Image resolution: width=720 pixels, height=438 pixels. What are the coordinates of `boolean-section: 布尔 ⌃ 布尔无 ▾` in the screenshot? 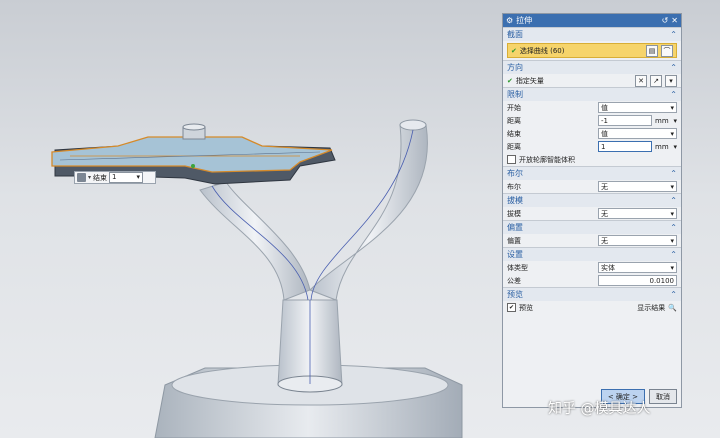 It's located at (592, 179).